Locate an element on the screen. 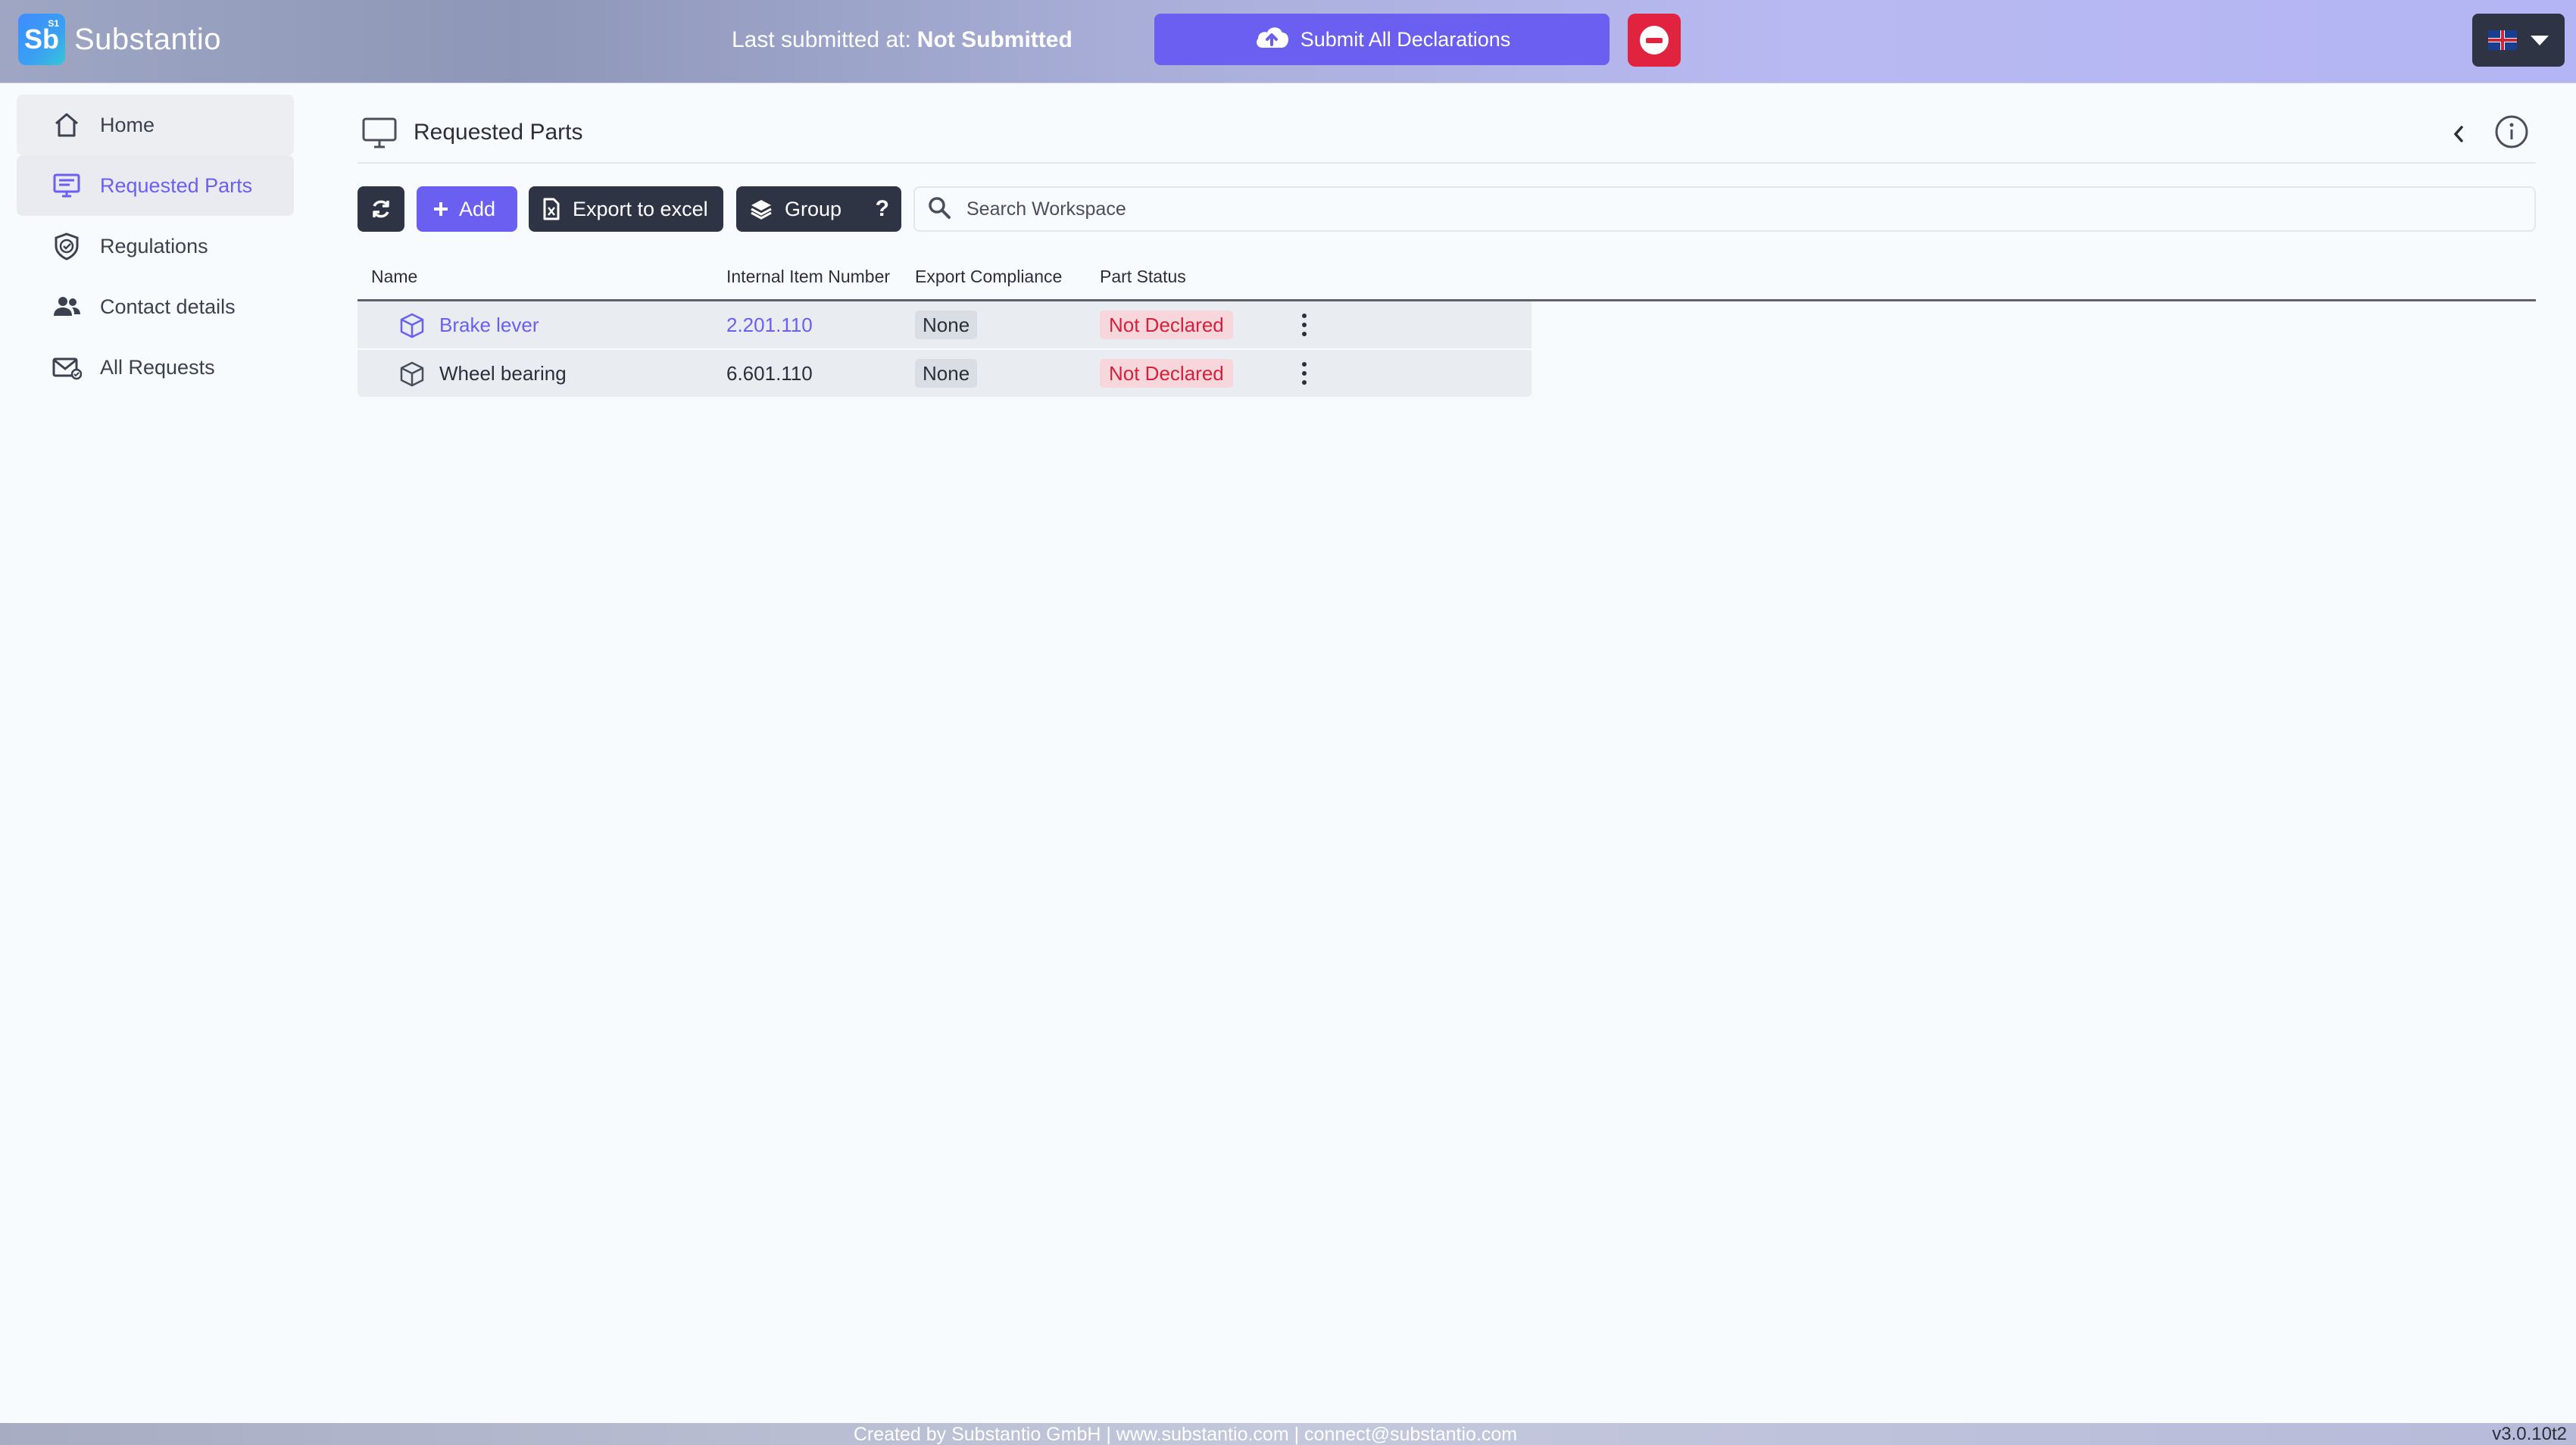 The image size is (2576, 1445). sidebar-item-label: Regulations is located at coordinates (154, 245).